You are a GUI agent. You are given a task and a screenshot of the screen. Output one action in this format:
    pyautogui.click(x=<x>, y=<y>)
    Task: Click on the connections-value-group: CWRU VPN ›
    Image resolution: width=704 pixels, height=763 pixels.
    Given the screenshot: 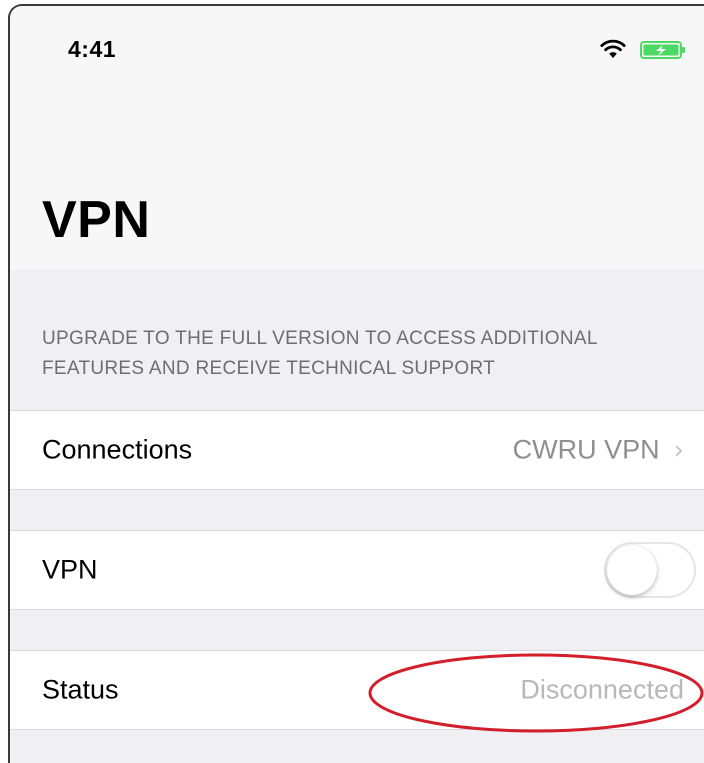 What is the action you would take?
    pyautogui.click(x=598, y=450)
    